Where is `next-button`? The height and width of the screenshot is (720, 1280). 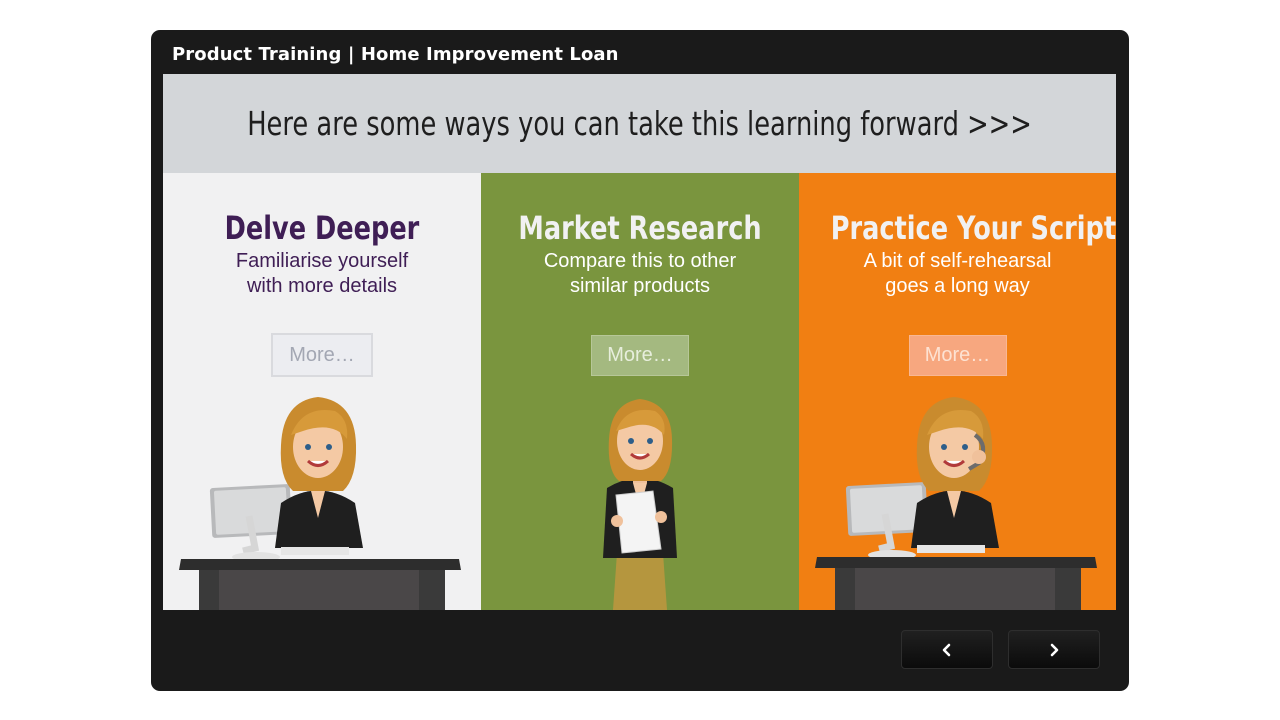
next-button is located at coordinates (1054, 649).